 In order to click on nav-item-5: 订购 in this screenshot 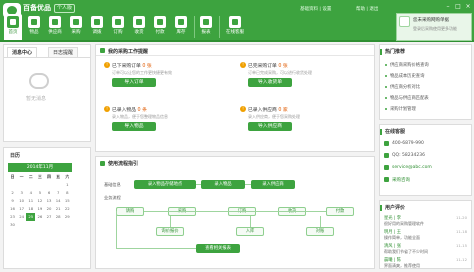, I will do `click(118, 27)`.